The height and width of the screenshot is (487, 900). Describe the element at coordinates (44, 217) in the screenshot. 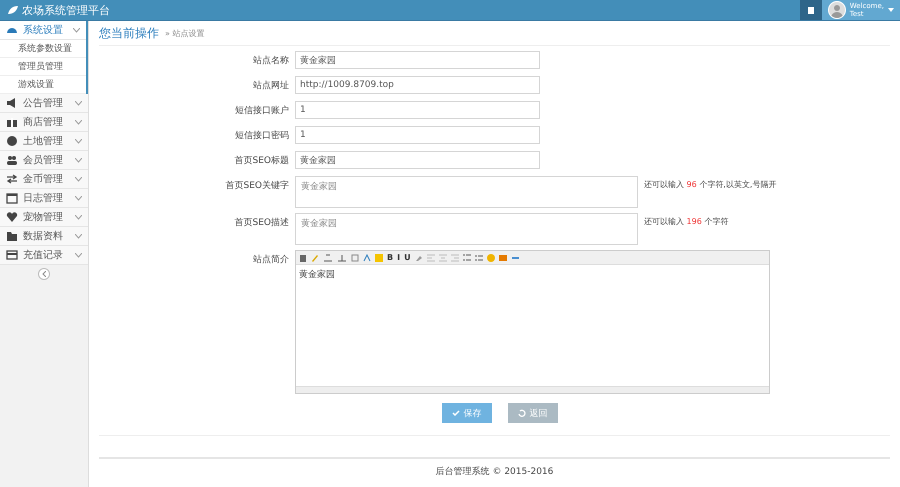

I see `sidebar-item: 宠物管理` at that location.